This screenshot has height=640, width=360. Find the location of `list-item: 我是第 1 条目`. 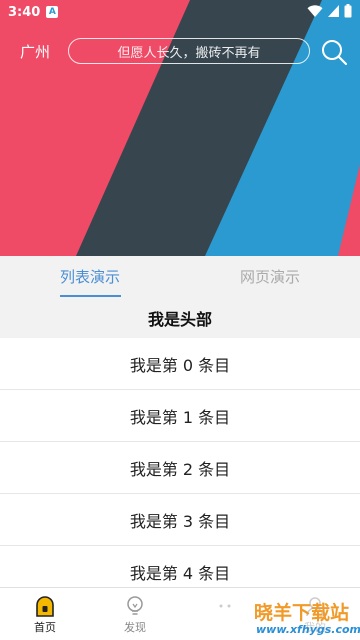

list-item: 我是第 1 条目 is located at coordinates (180, 416).